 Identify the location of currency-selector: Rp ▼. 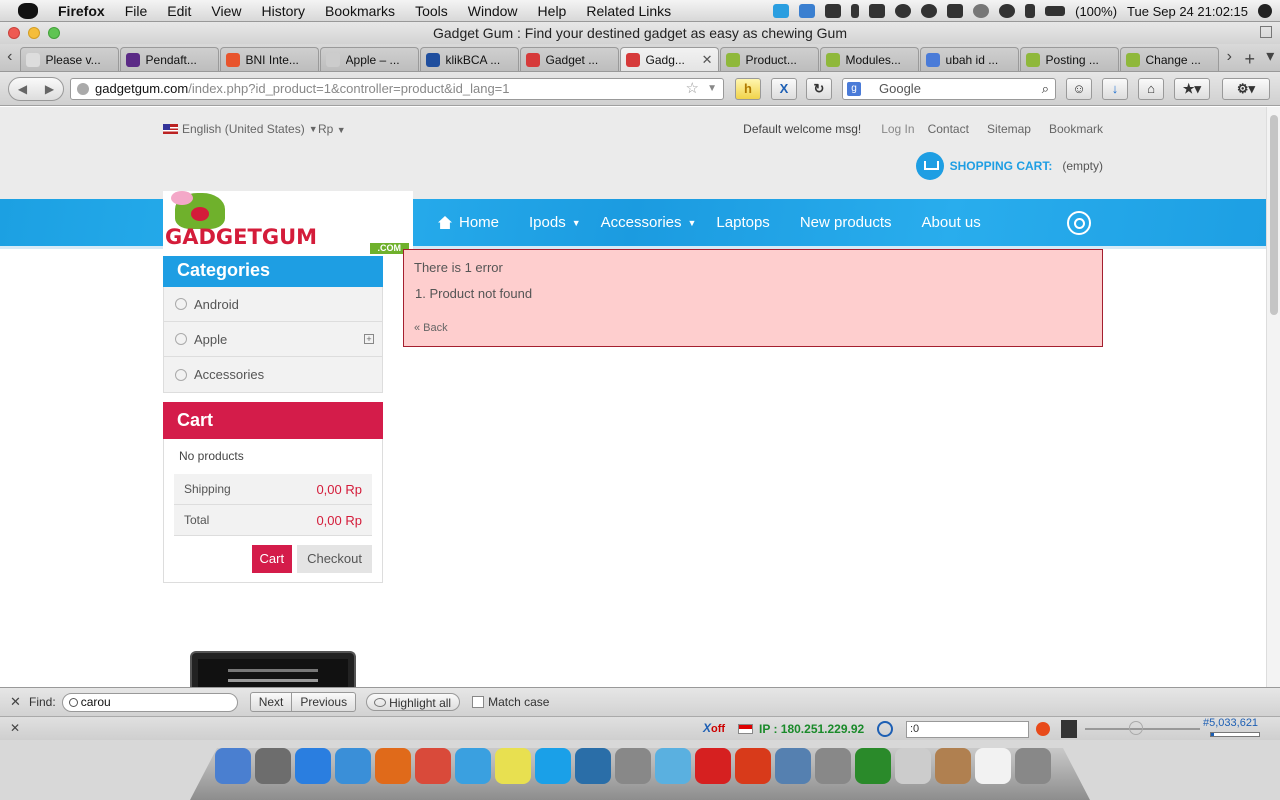
(332, 129).